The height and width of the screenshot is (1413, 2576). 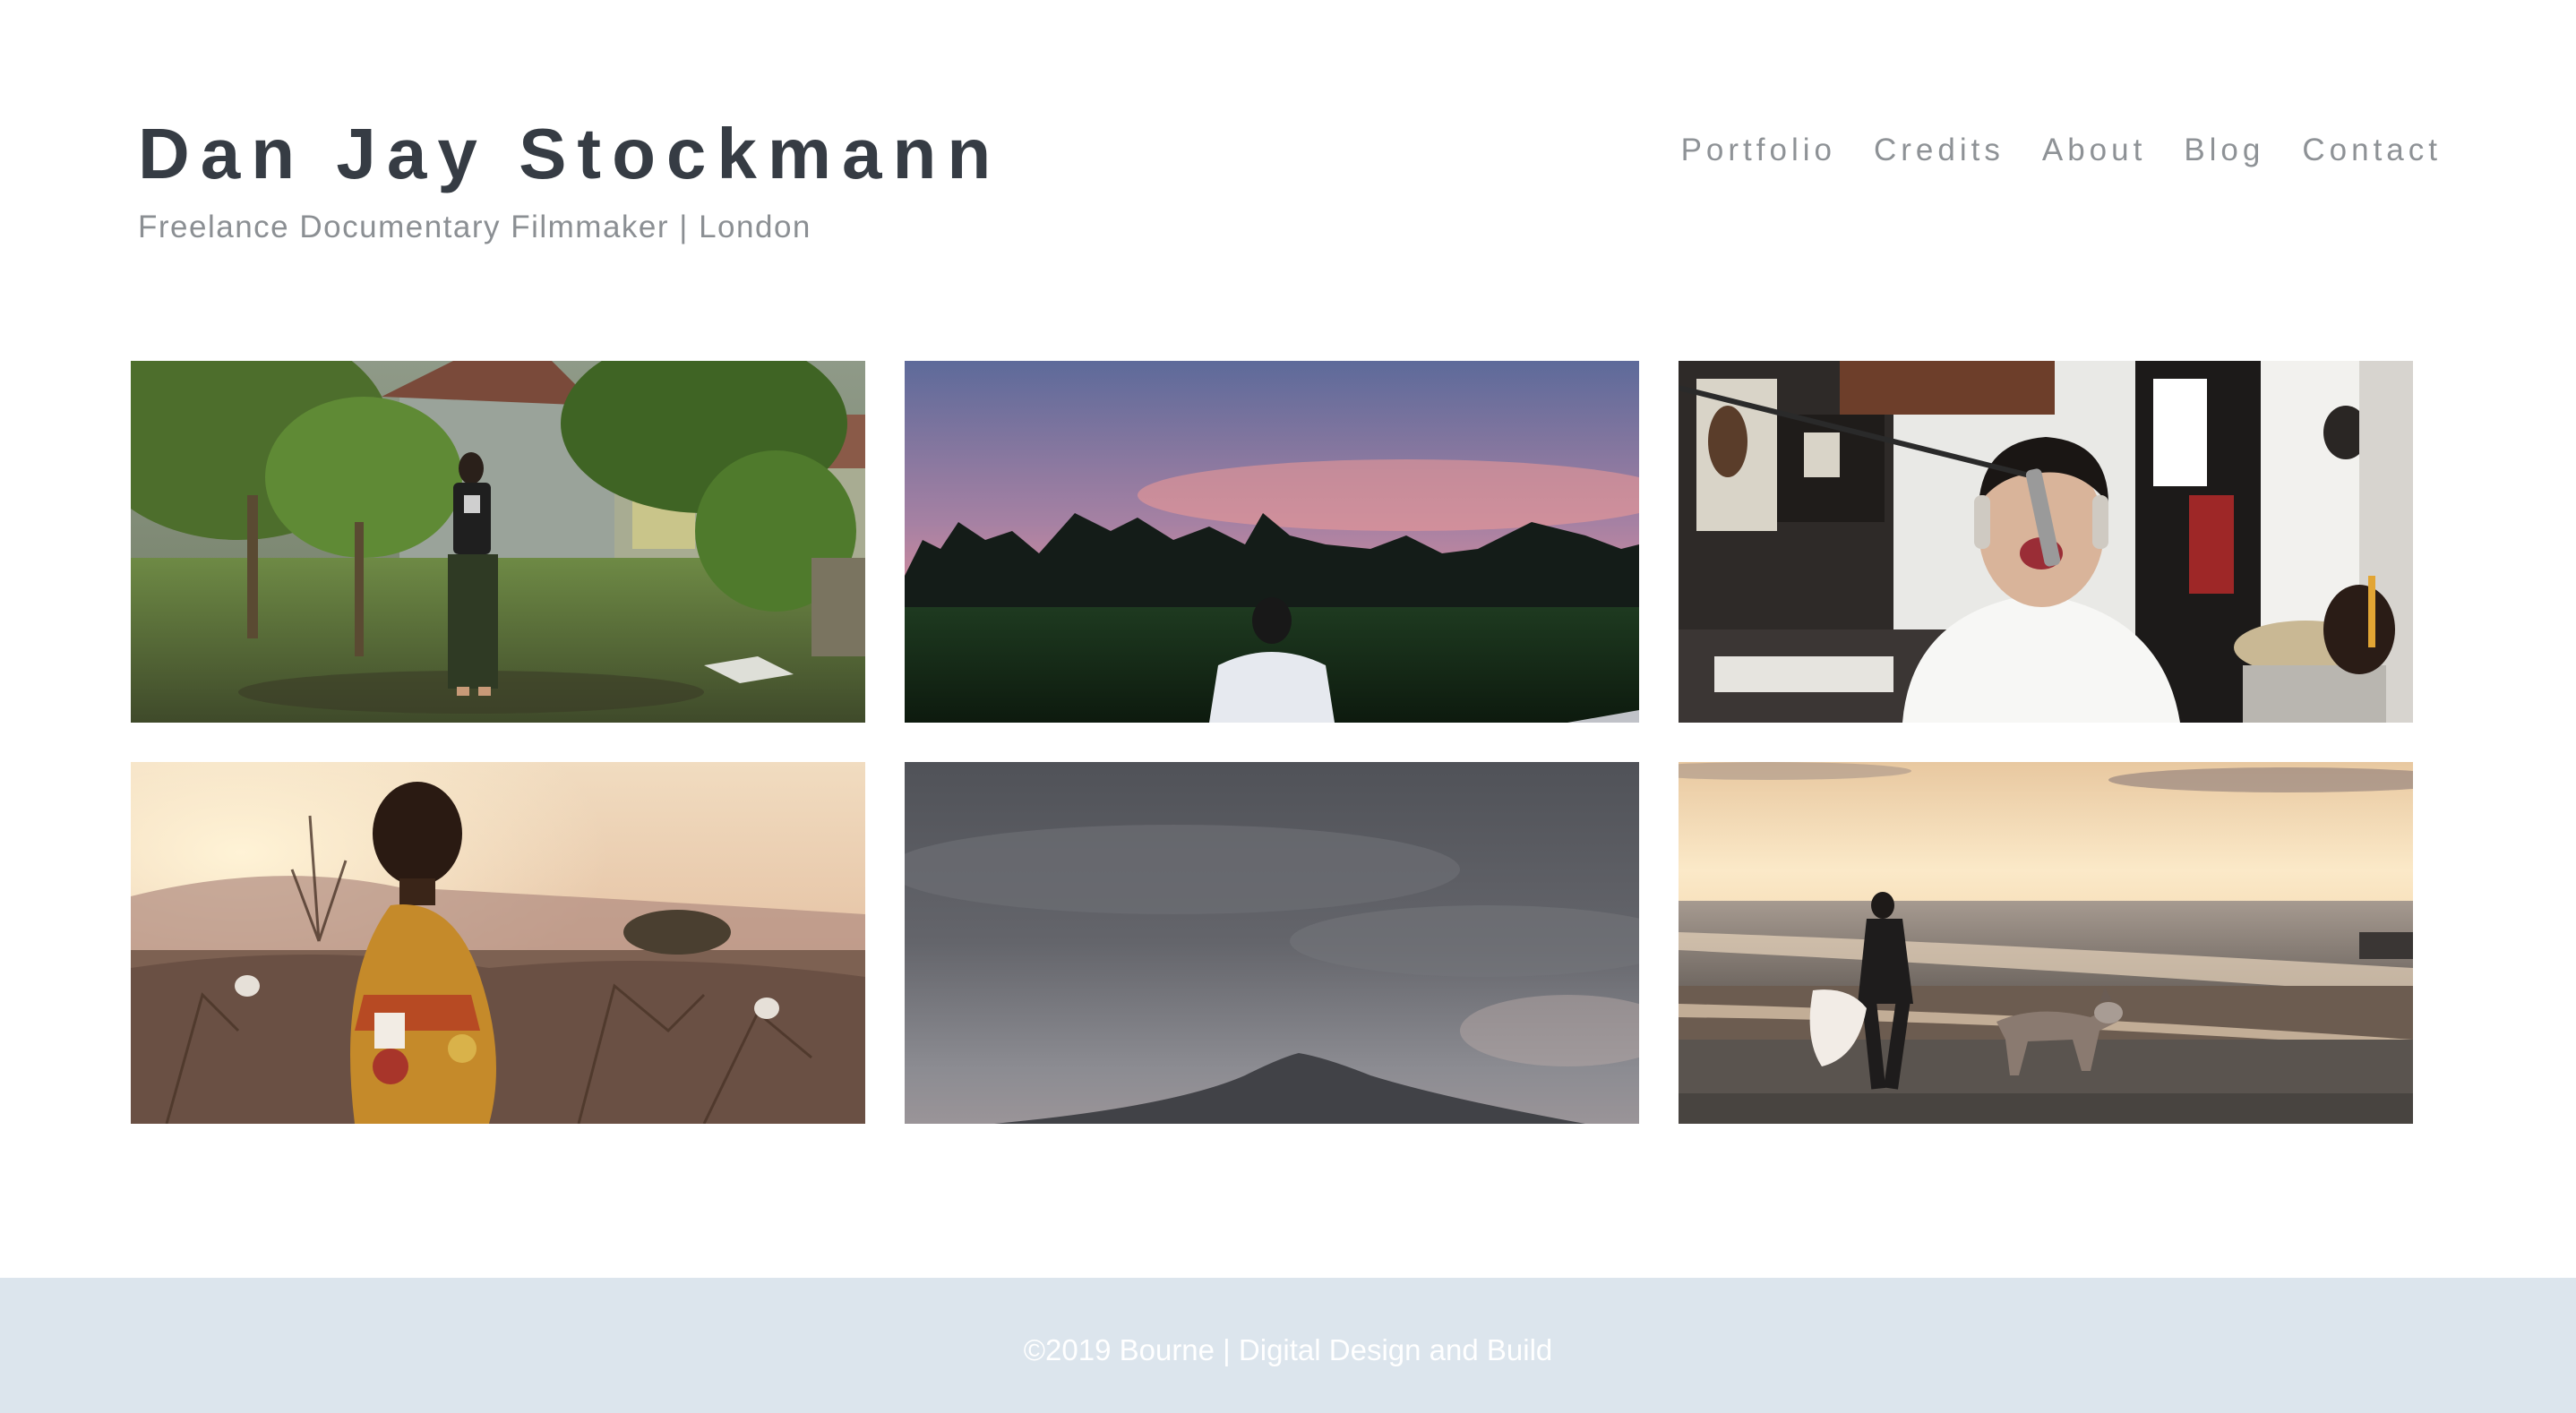 What do you see at coordinates (1288, 1349) in the screenshot?
I see `footer-copyright: ©2019 Bourne | Digital Design and Build` at bounding box center [1288, 1349].